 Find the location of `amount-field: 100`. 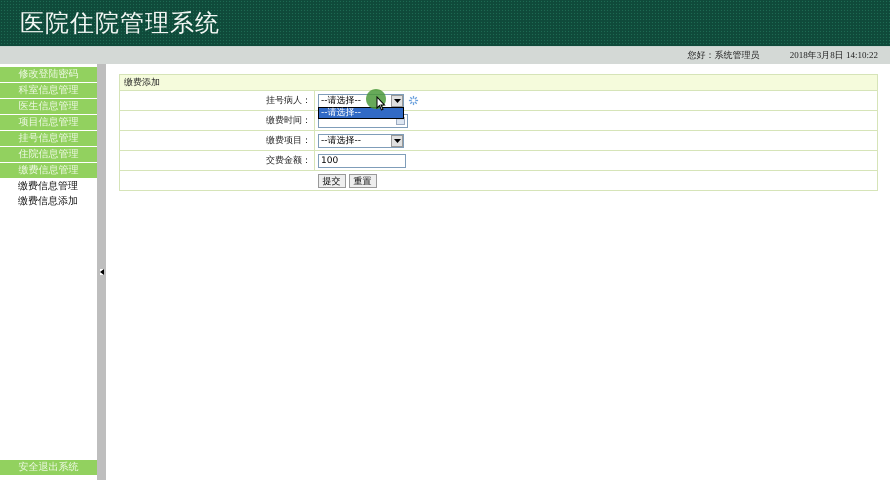

amount-field: 100 is located at coordinates (362, 161).